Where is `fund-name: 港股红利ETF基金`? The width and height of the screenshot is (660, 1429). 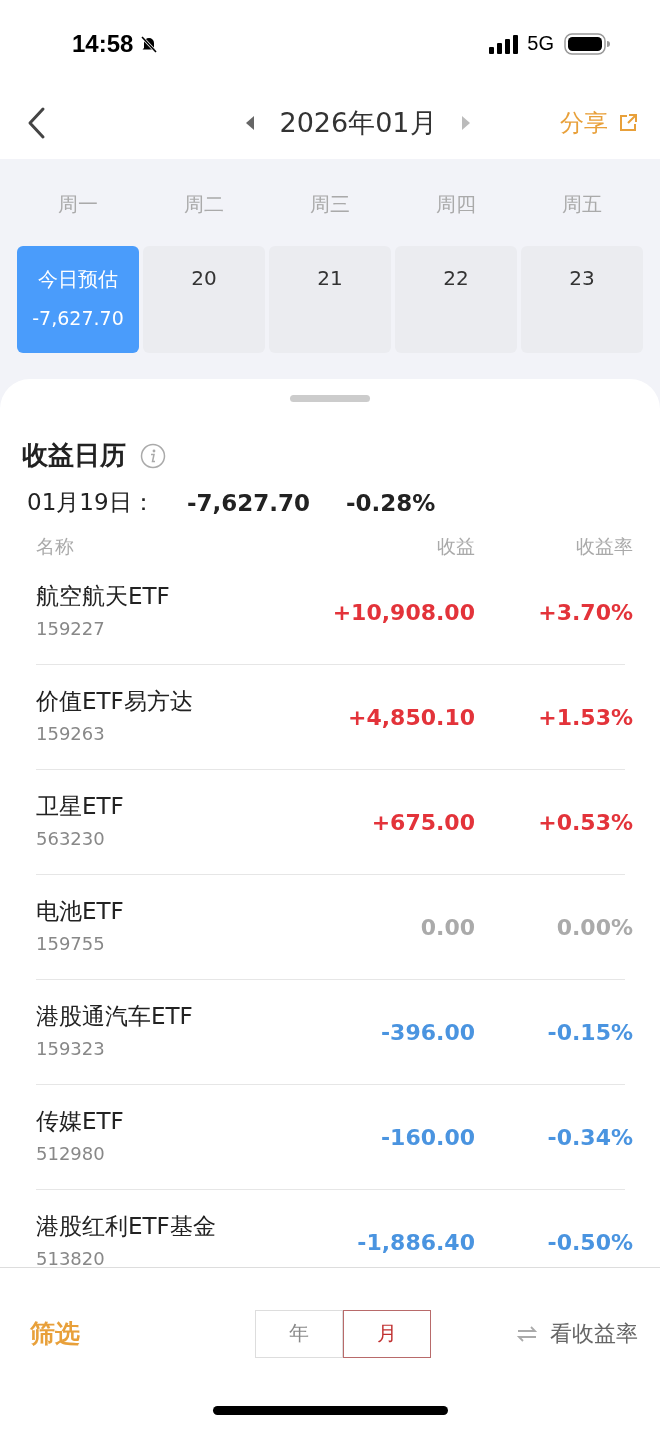 fund-name: 港股红利ETF基金 is located at coordinates (165, 1226).